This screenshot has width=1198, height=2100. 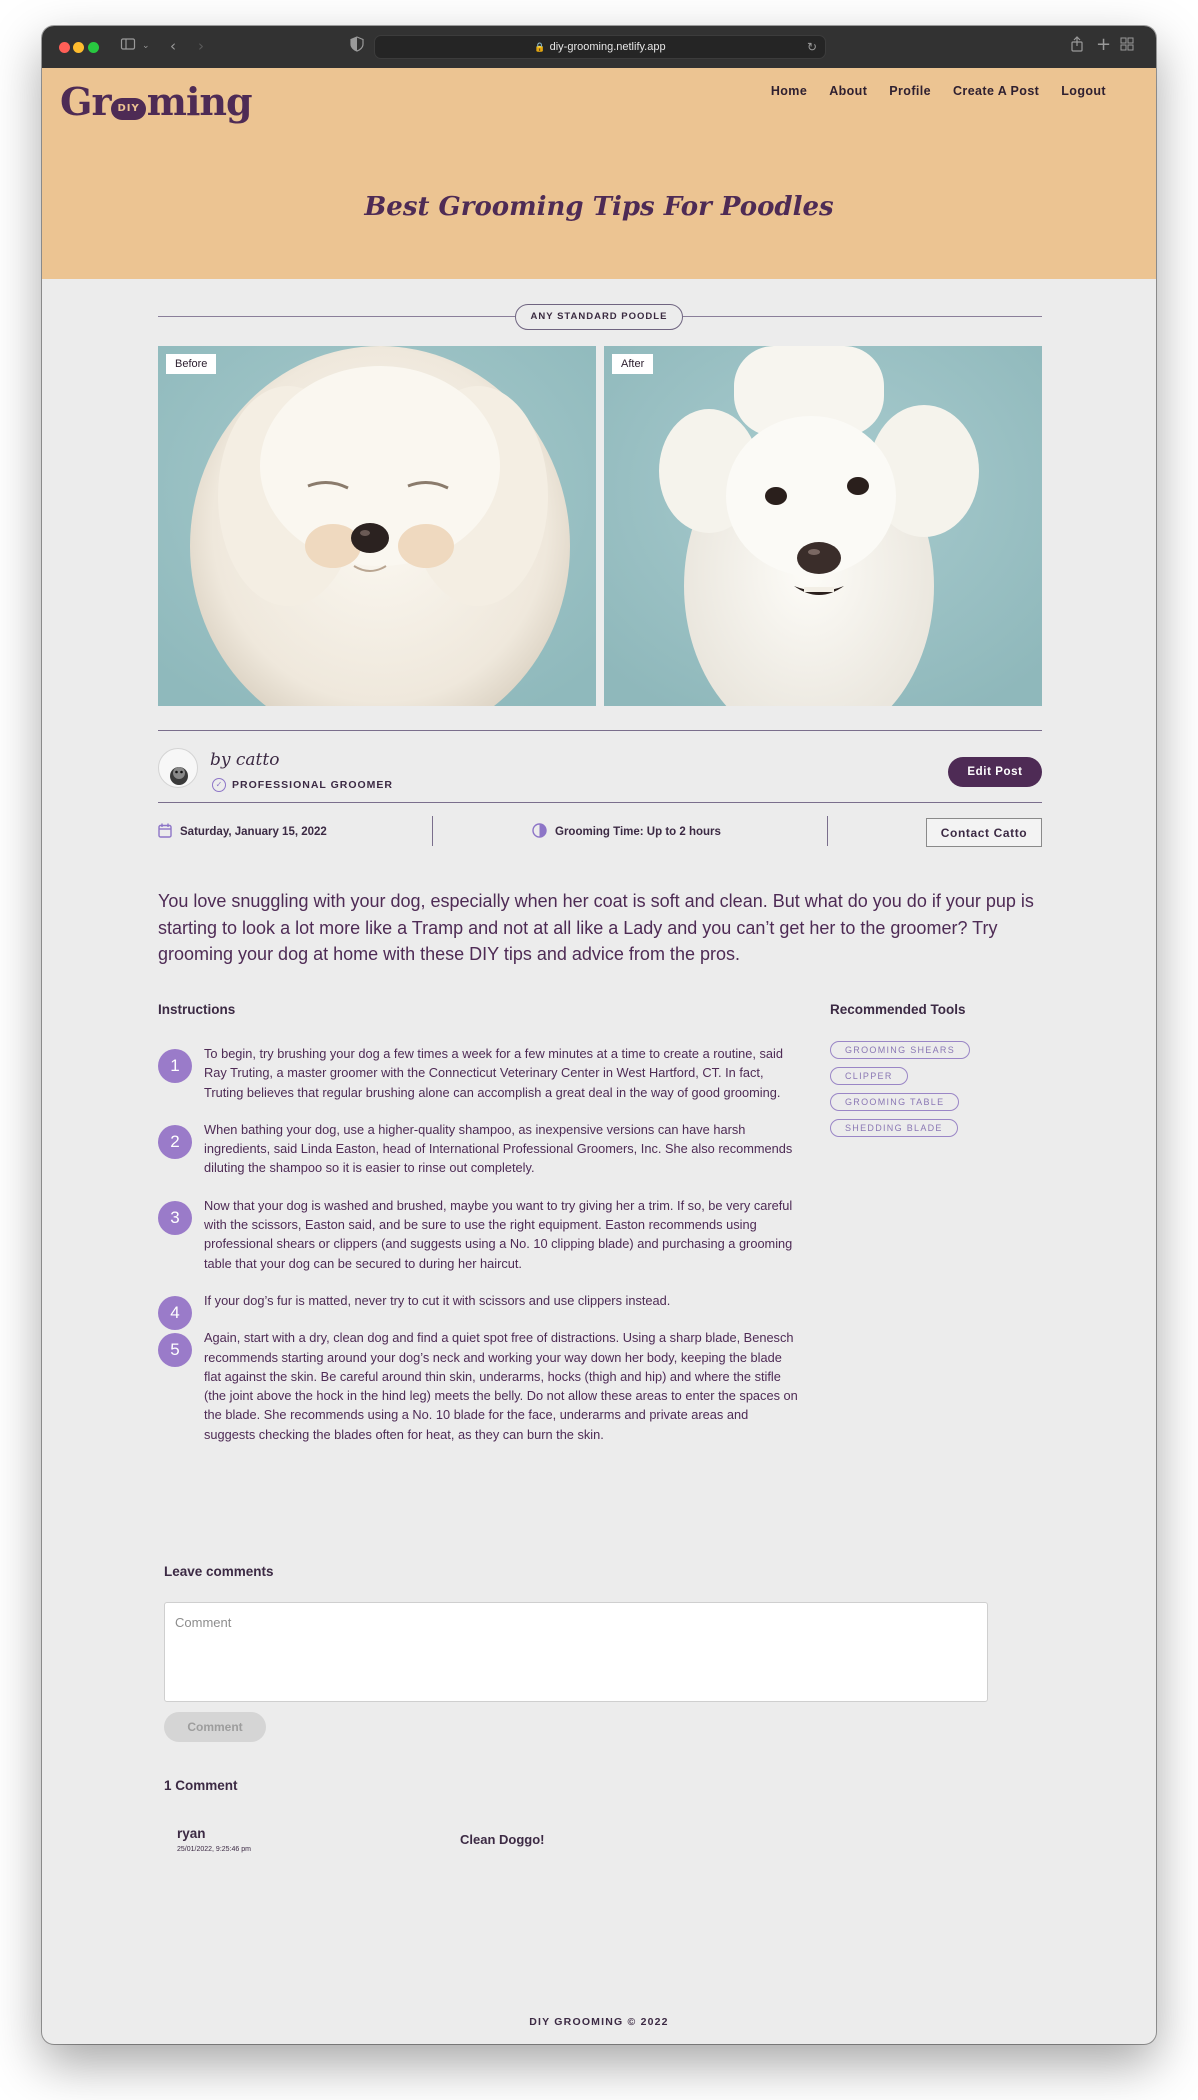 What do you see at coordinates (178, 768) in the screenshot?
I see `author-avatar` at bounding box center [178, 768].